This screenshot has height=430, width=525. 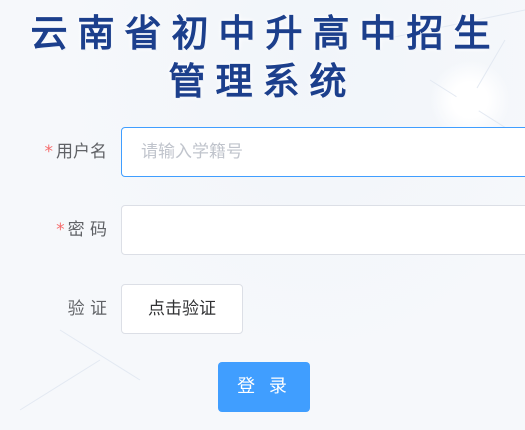 I want to click on password-label: * 密 码, so click(x=81, y=230).